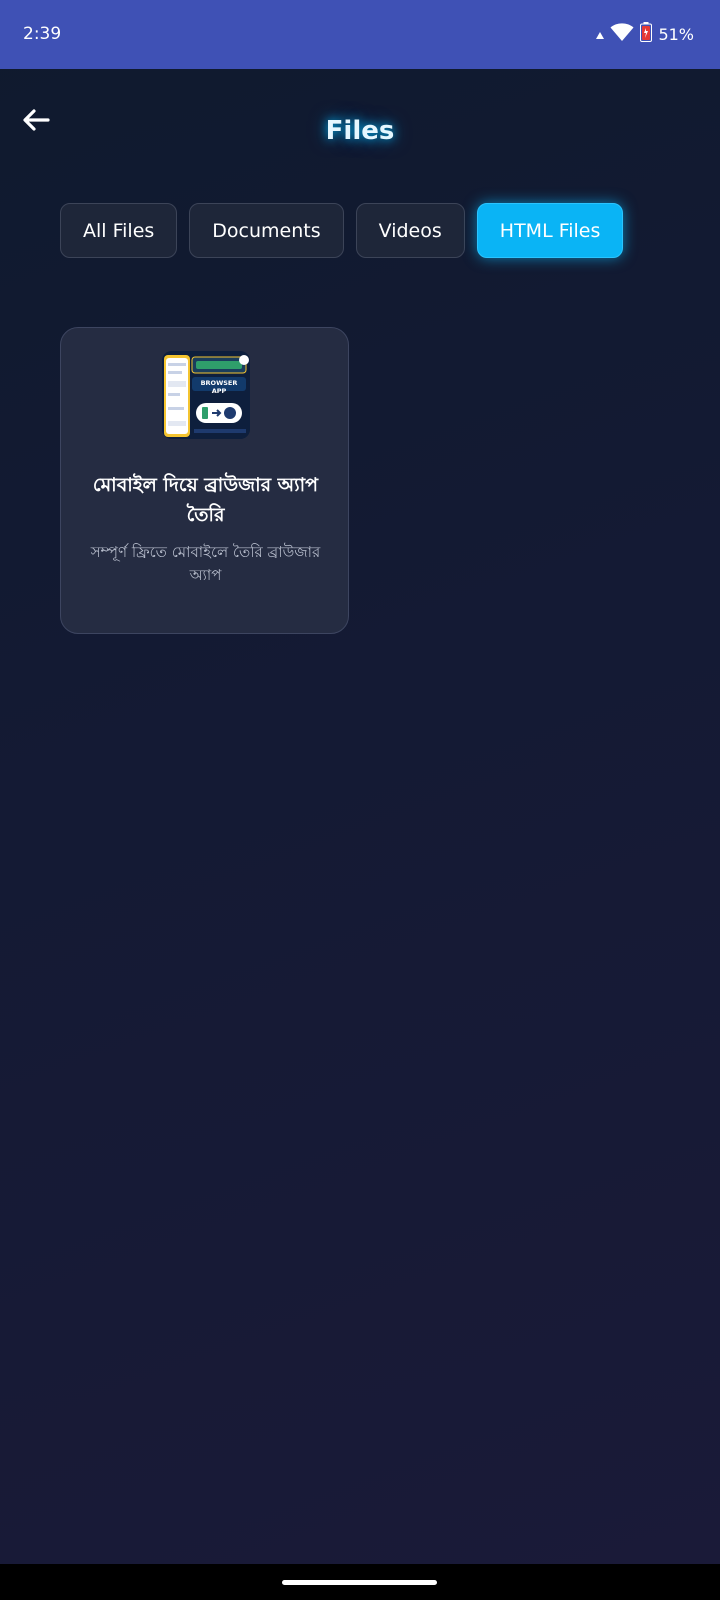 The height and width of the screenshot is (1600, 720). I want to click on file-title: মোবাইল দিয়ে ব্রাউজার অ্যাপ তৈরি, so click(205, 500).